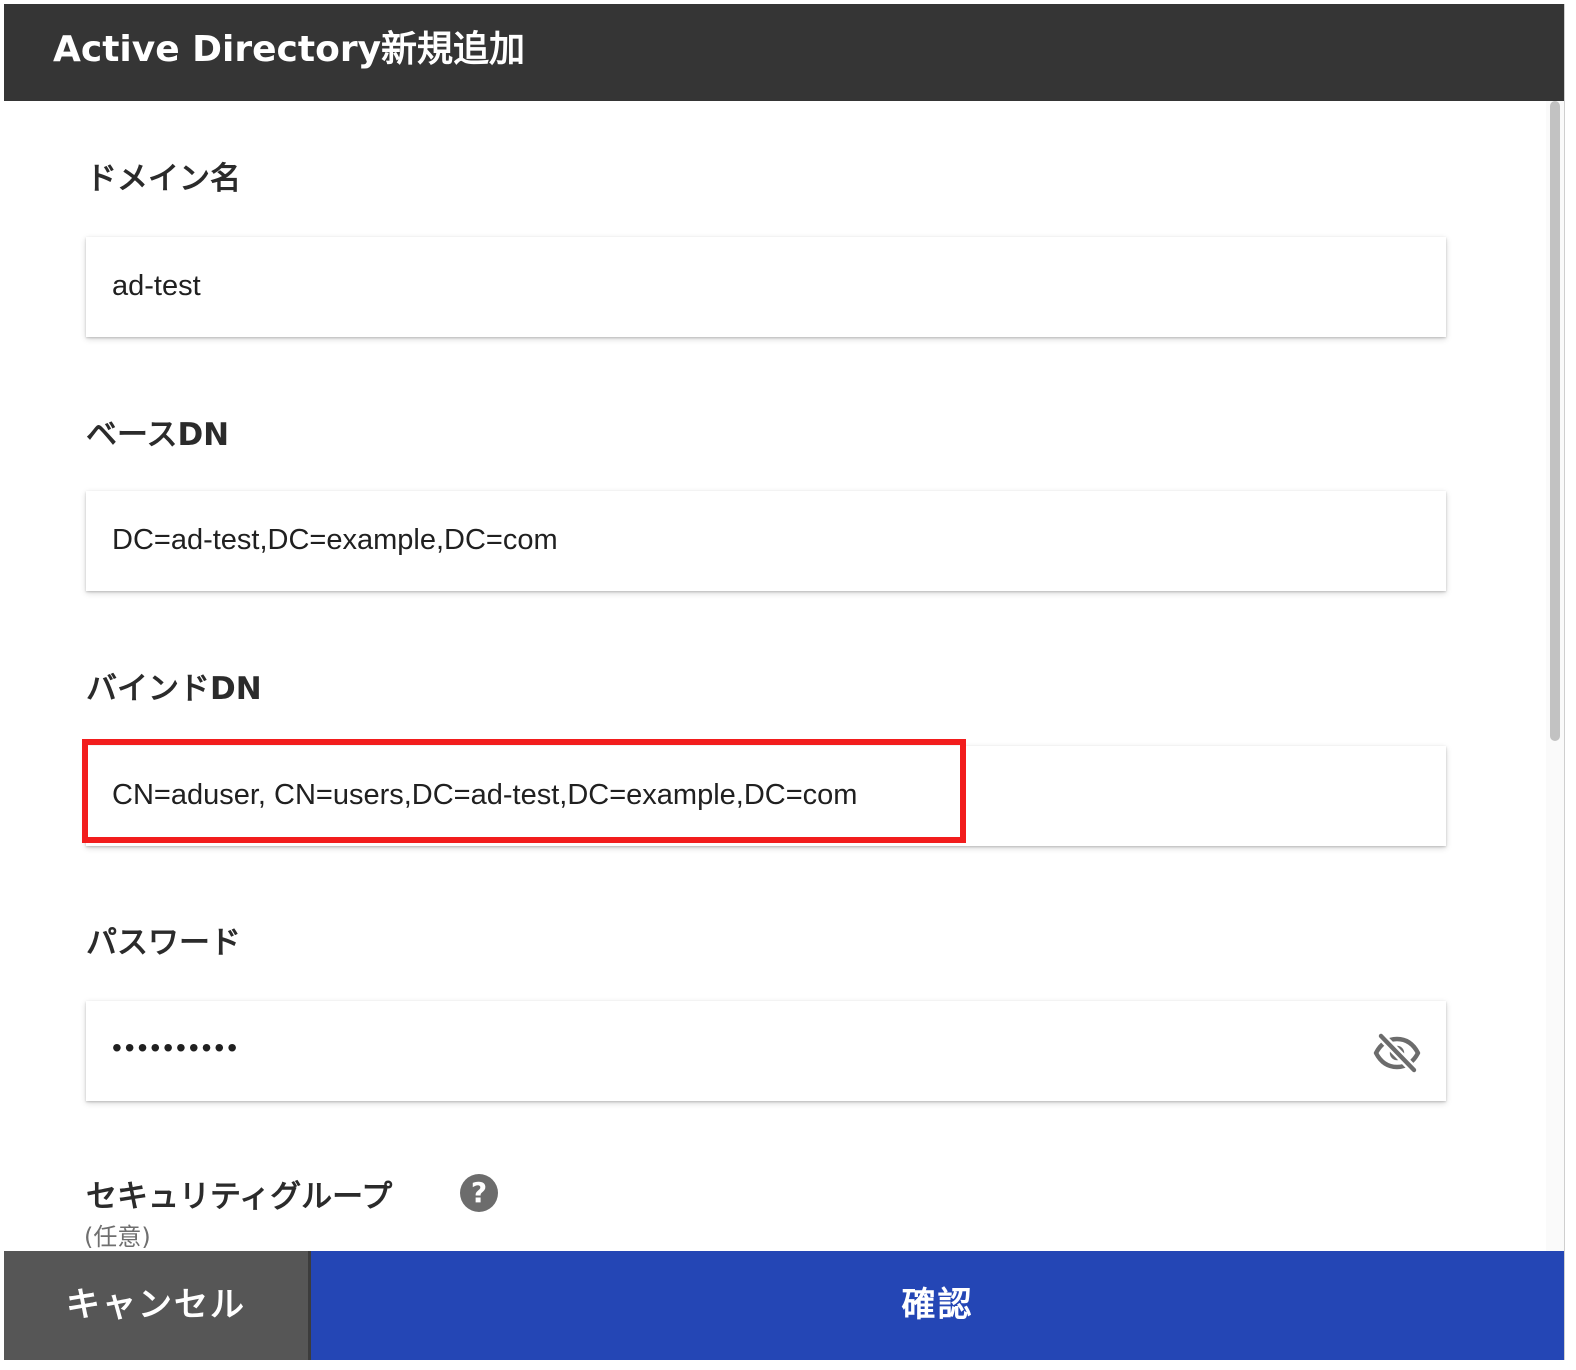 The width and height of the screenshot is (1576, 1370). I want to click on domain-label: ドメイン名, so click(163, 179).